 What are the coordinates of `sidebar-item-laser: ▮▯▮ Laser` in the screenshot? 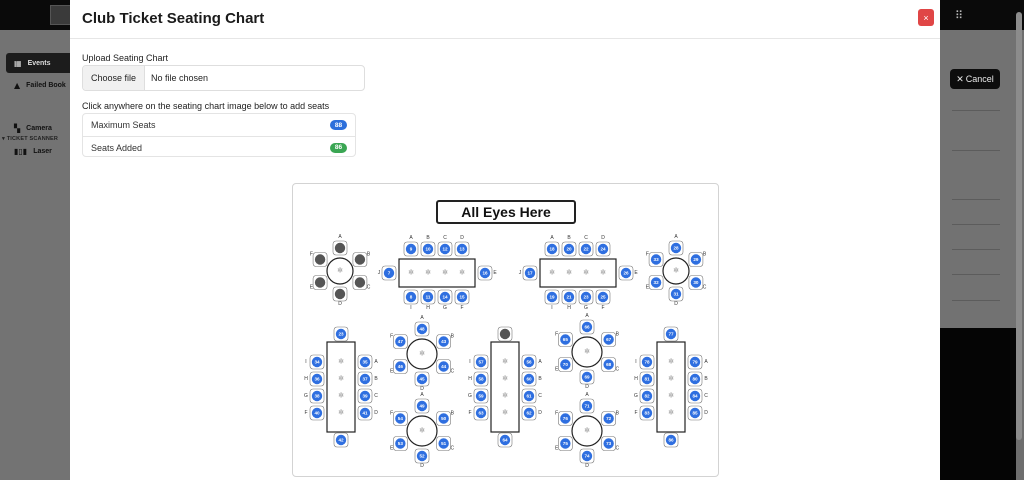 It's located at (38, 151).